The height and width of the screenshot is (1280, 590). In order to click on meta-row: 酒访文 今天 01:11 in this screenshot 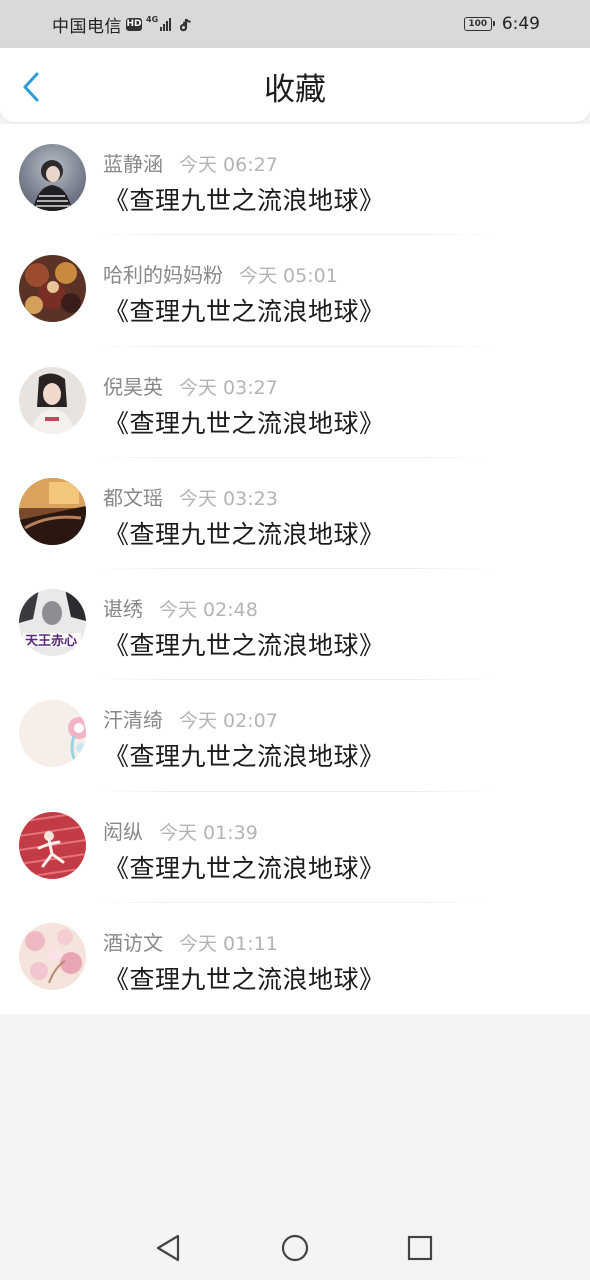, I will do `click(190, 941)`.